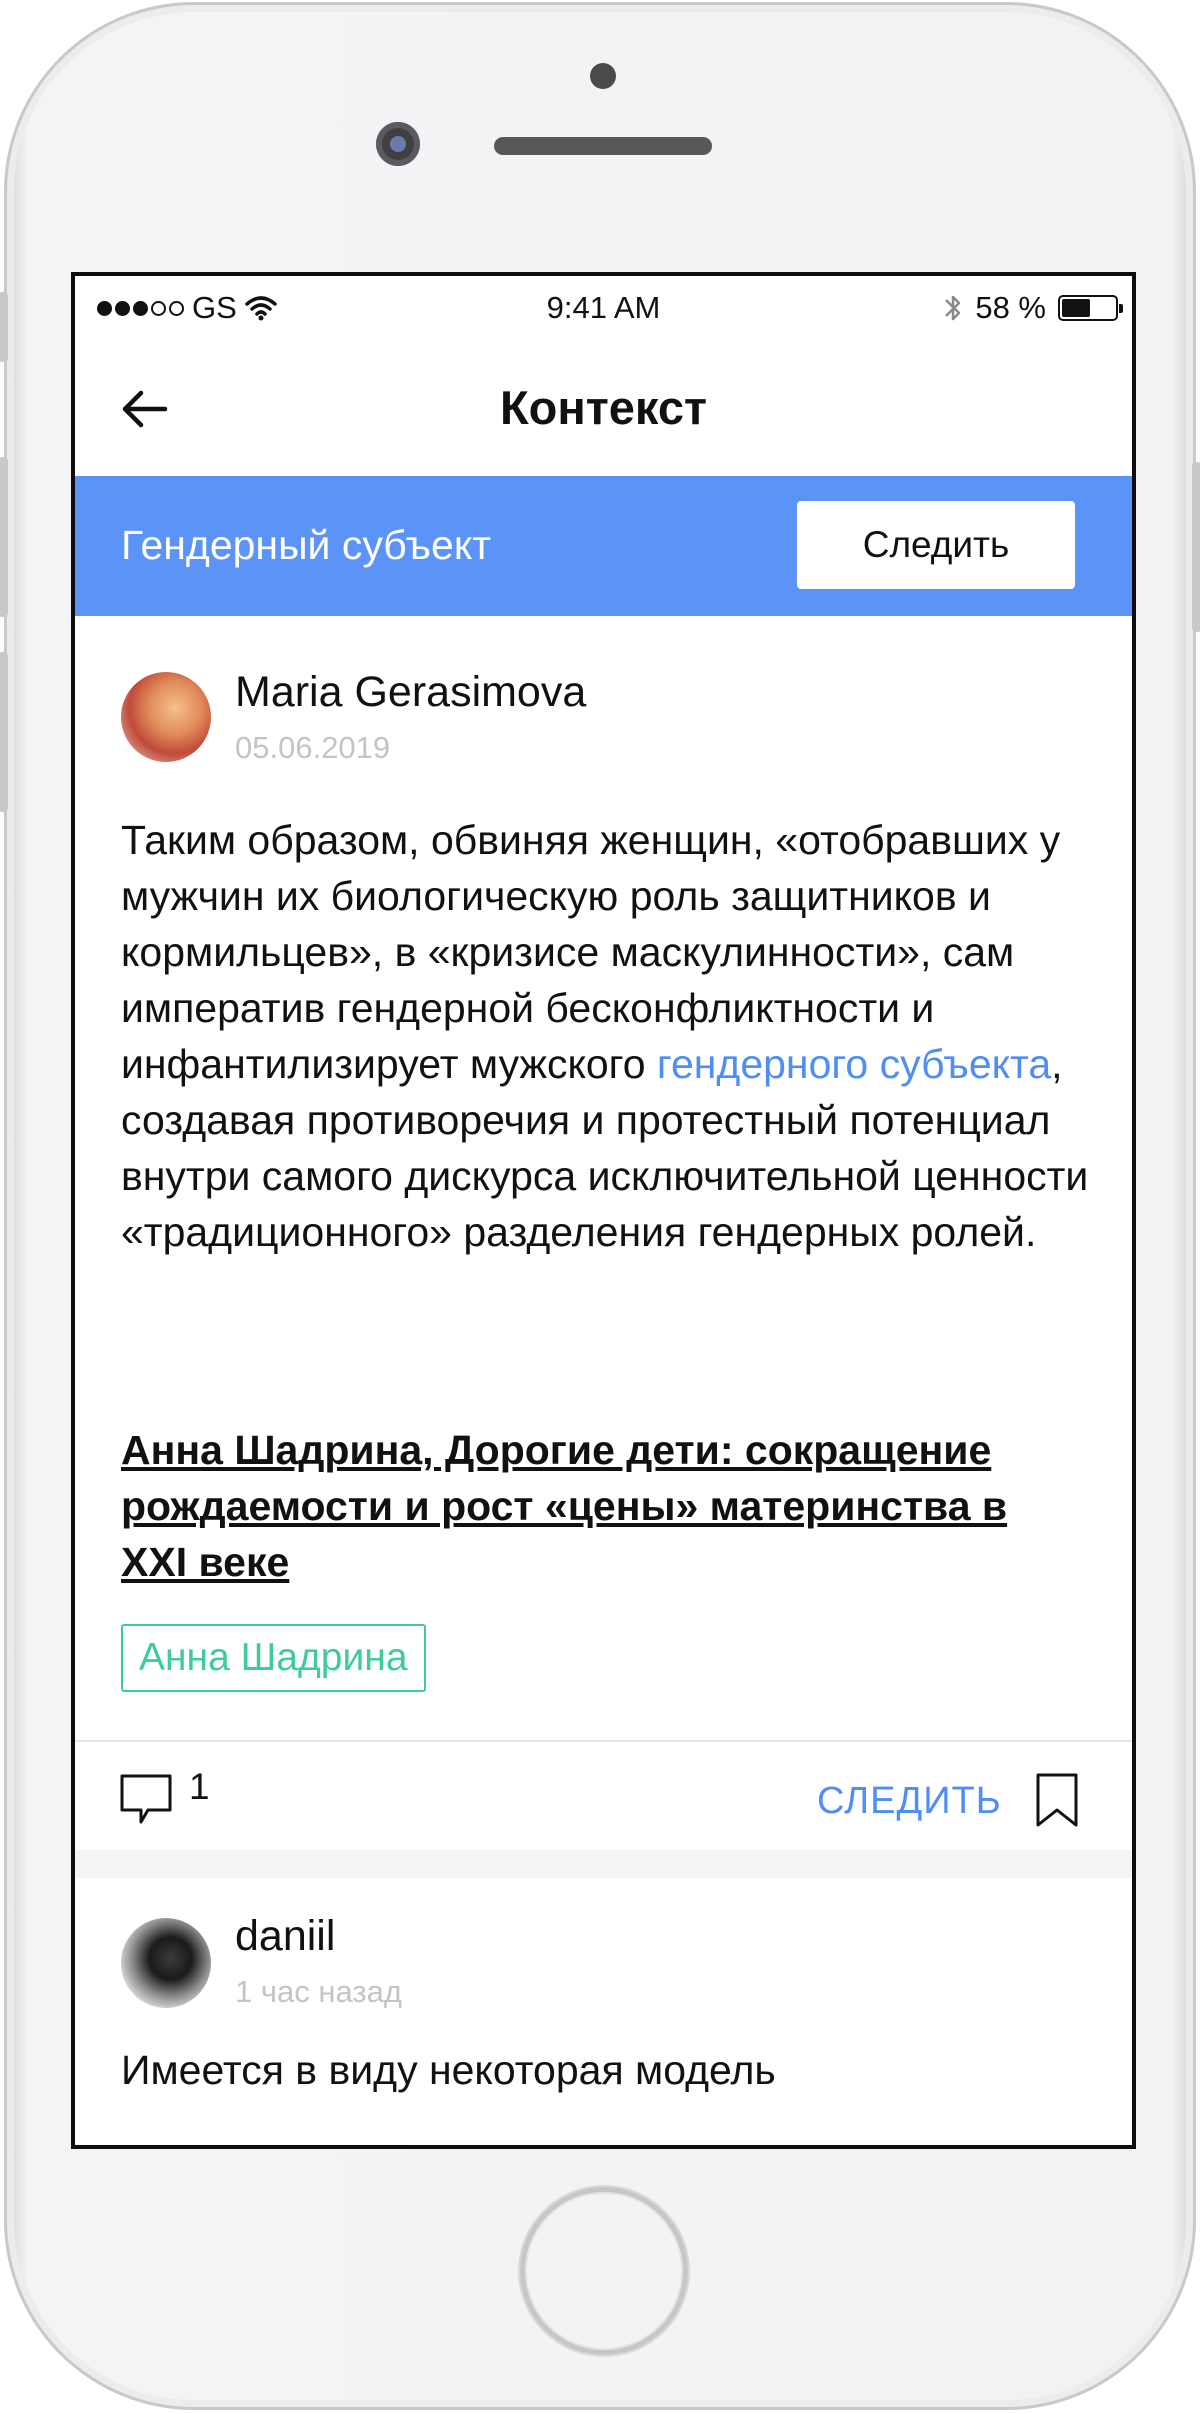  What do you see at coordinates (1196, 547) in the screenshot?
I see `power-button` at bounding box center [1196, 547].